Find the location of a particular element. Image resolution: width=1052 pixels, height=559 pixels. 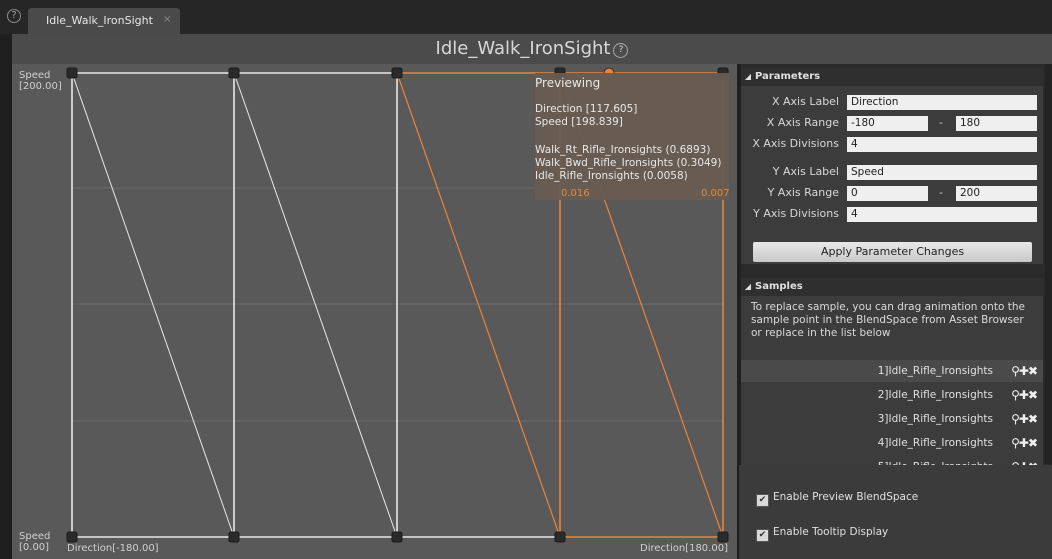

x-axis-divisions-field: 4 is located at coordinates (942, 144).